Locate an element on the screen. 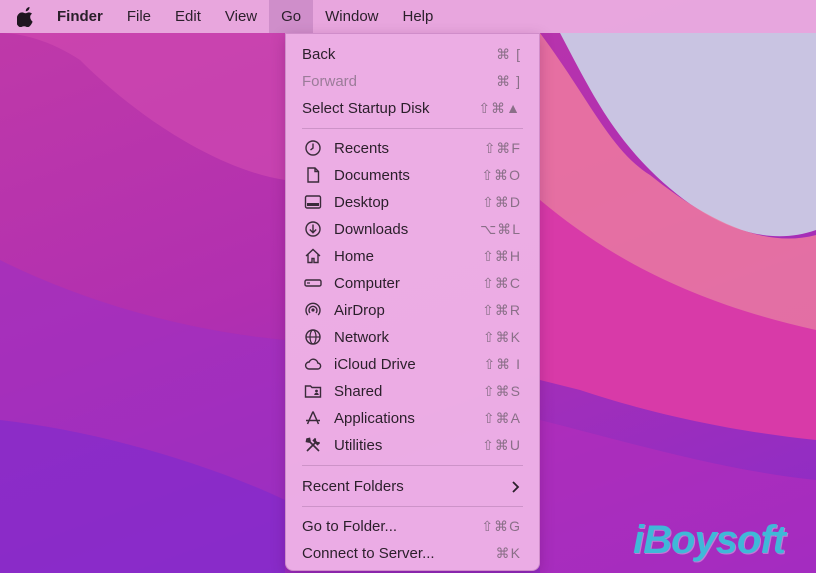 The width and height of the screenshot is (816, 573). apple-logo-icon is located at coordinates (26, 16).